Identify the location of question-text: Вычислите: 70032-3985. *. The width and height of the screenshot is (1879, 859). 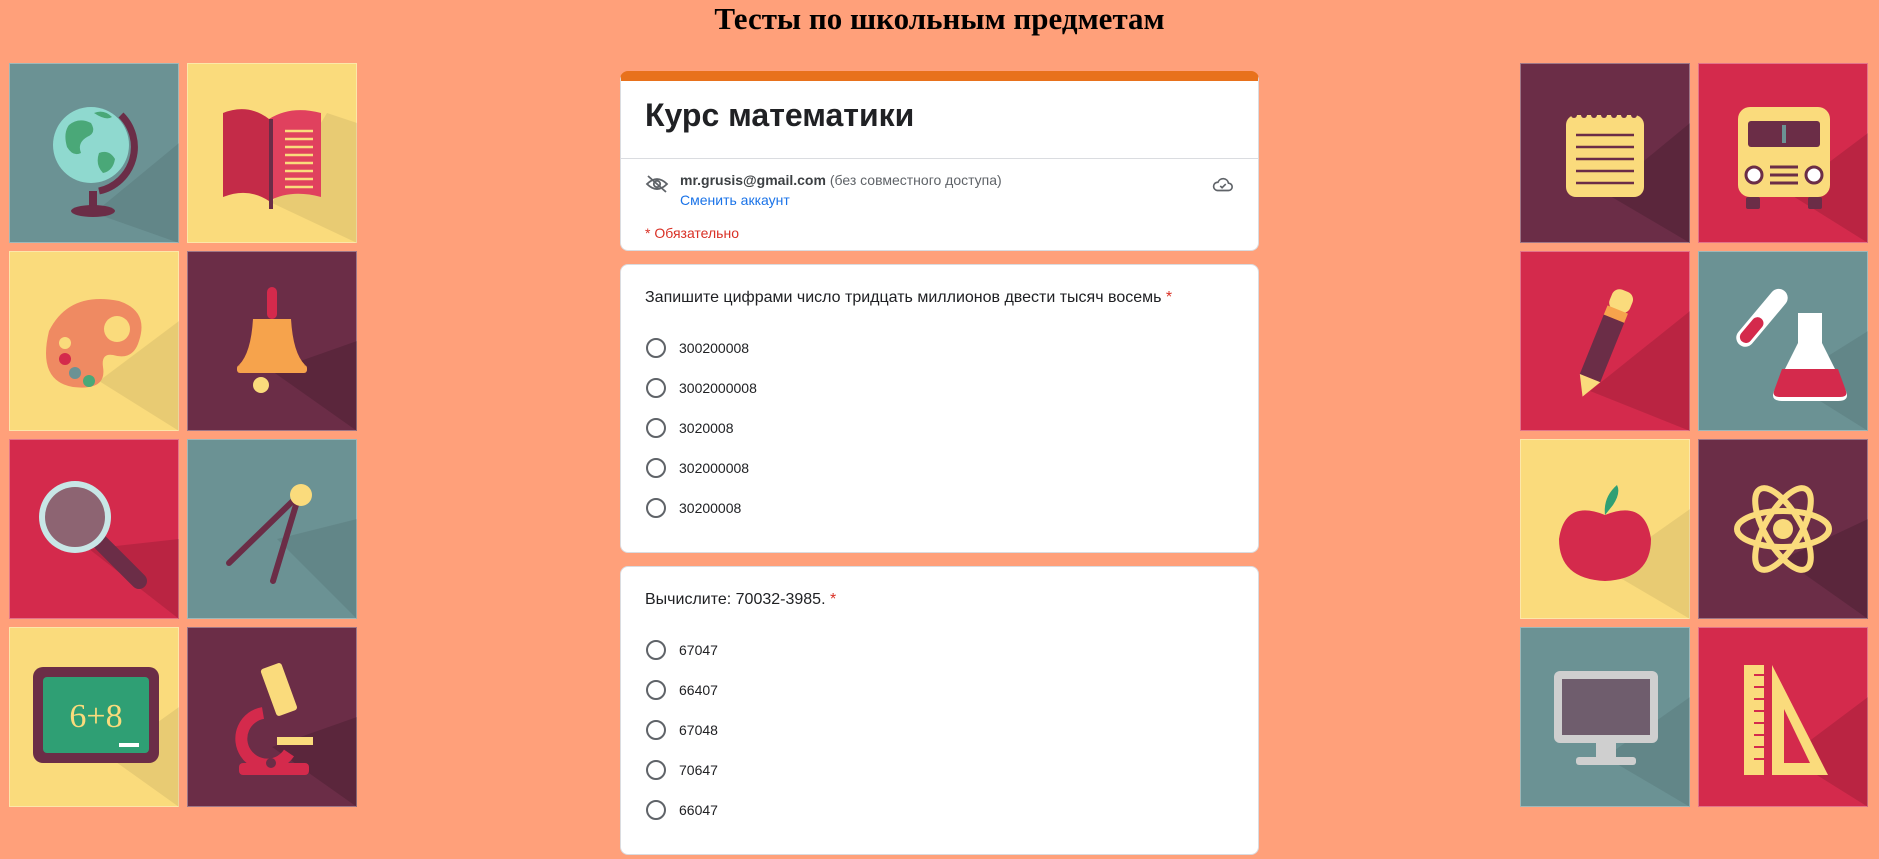
(740, 600).